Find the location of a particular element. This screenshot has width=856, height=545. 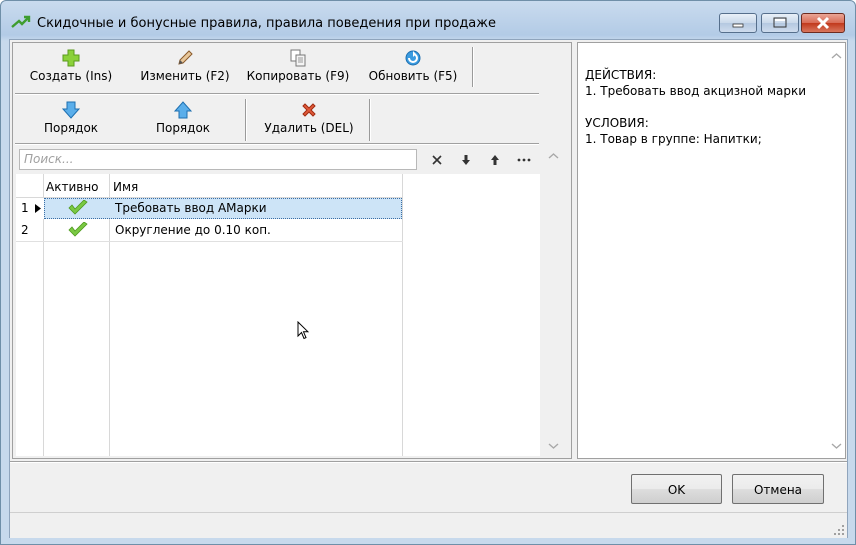

copy-button-label: Копировать (F9) is located at coordinates (298, 76).